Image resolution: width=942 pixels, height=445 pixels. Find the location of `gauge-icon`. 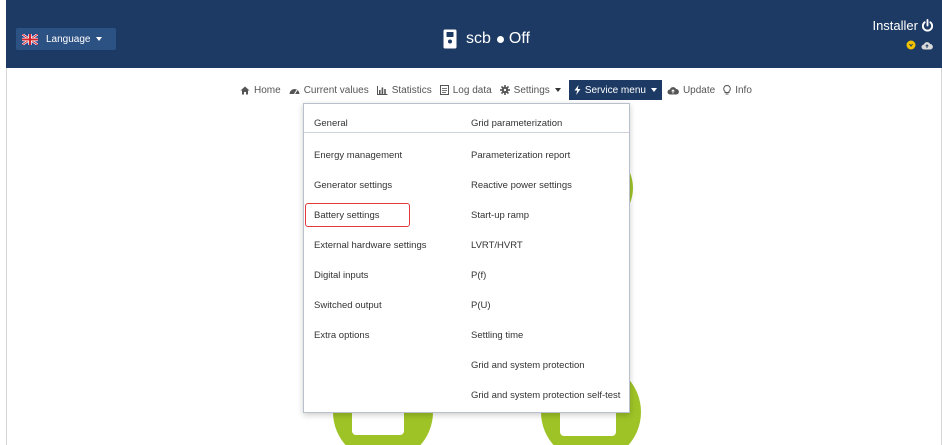

gauge-icon is located at coordinates (294, 91).